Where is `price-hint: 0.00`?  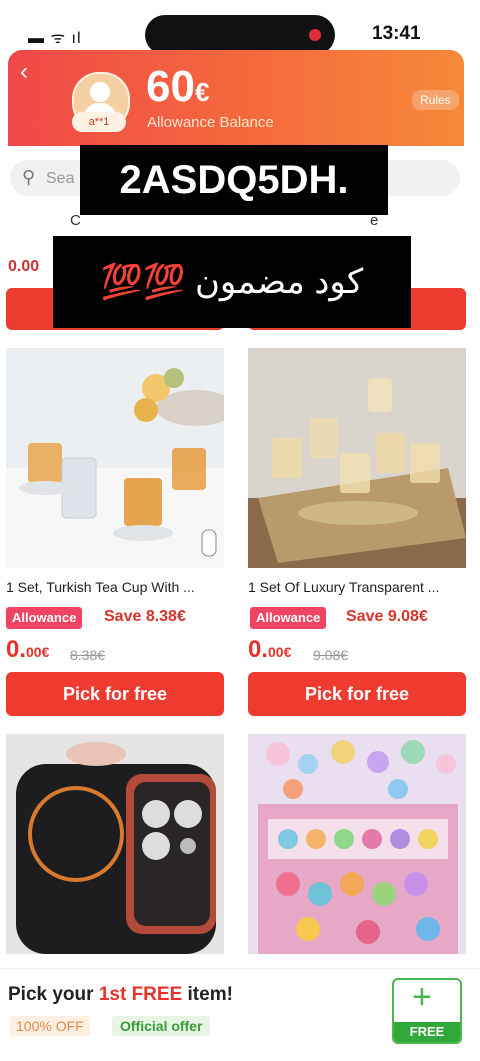
price-hint: 0.00 is located at coordinates (24, 266).